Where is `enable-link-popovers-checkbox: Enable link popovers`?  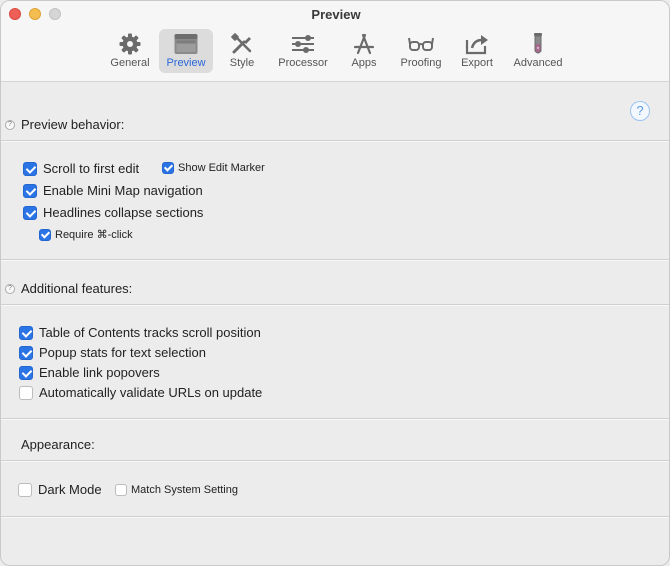
enable-link-popovers-checkbox: Enable link popovers is located at coordinates (89, 372).